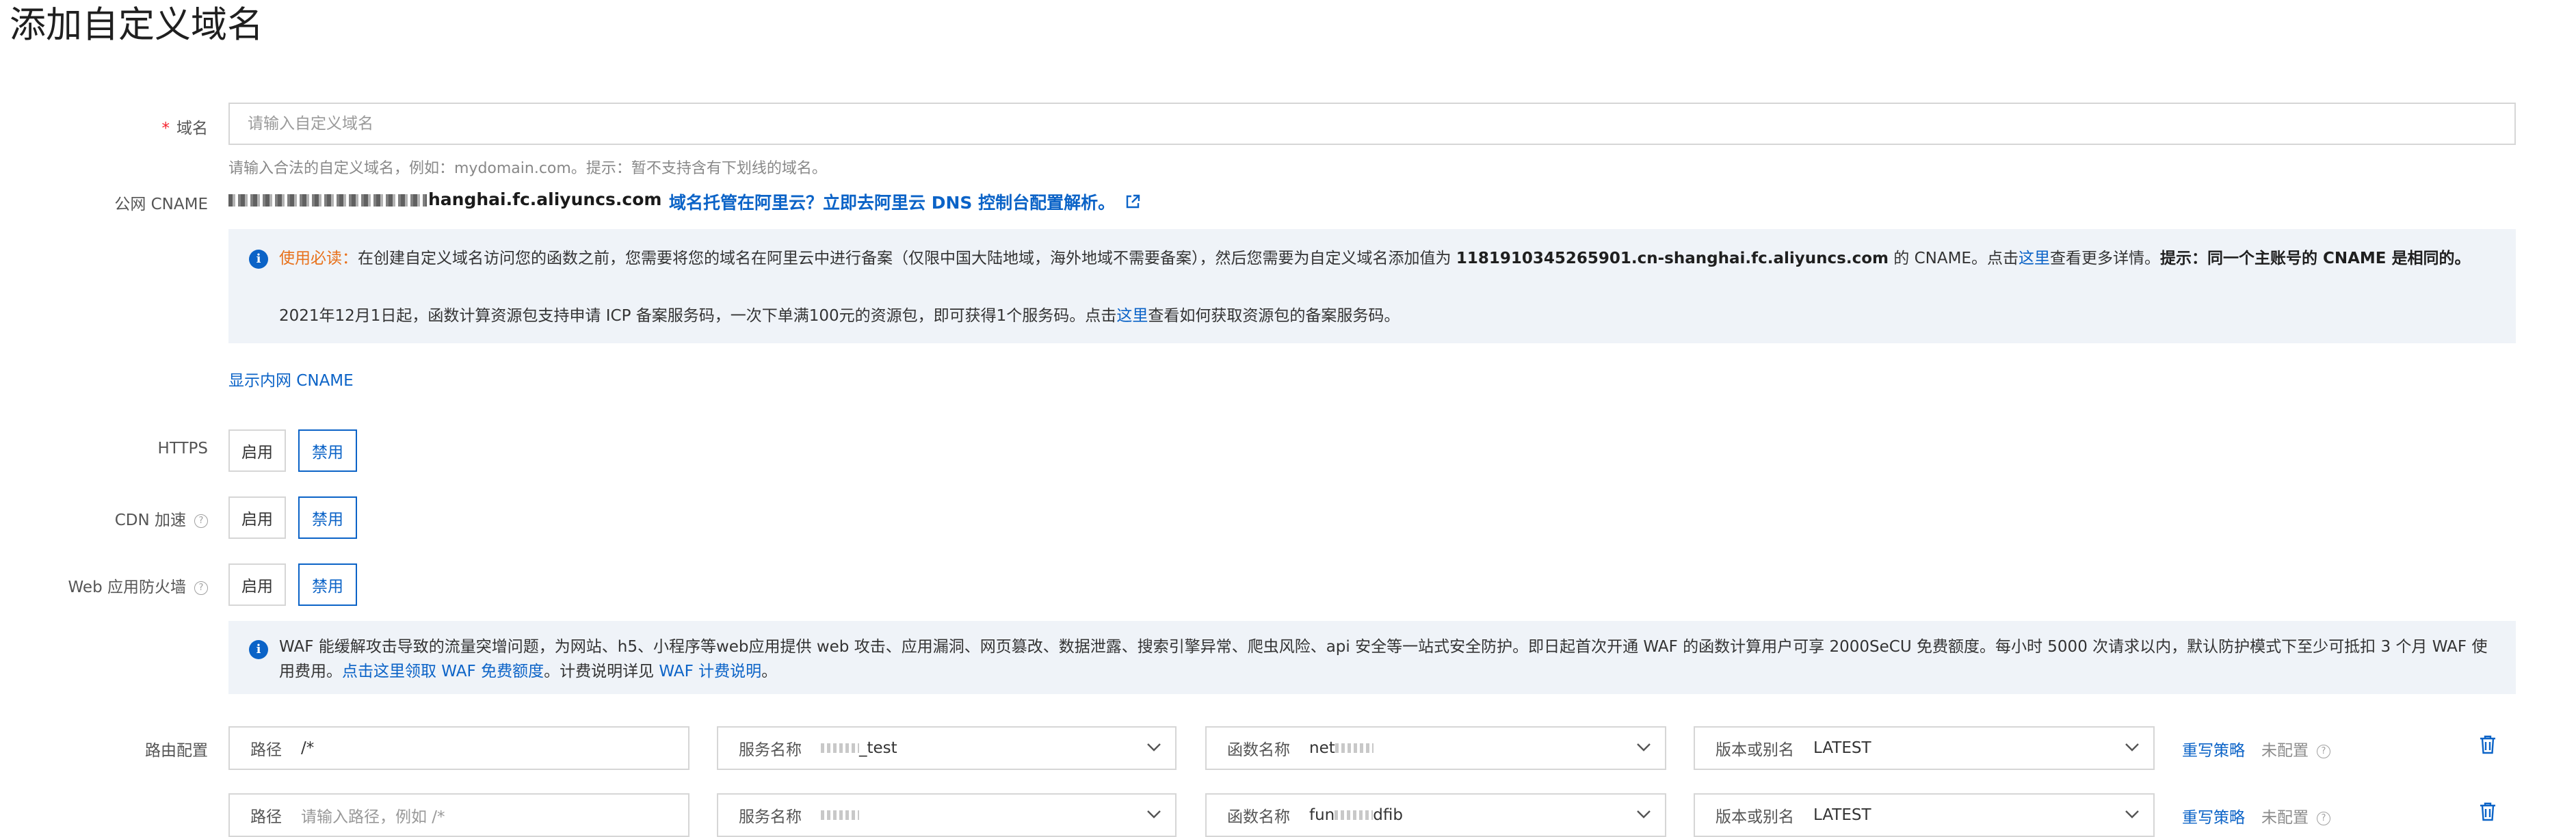  What do you see at coordinates (257, 450) in the screenshot?
I see `https-enable-button: 启用` at bounding box center [257, 450].